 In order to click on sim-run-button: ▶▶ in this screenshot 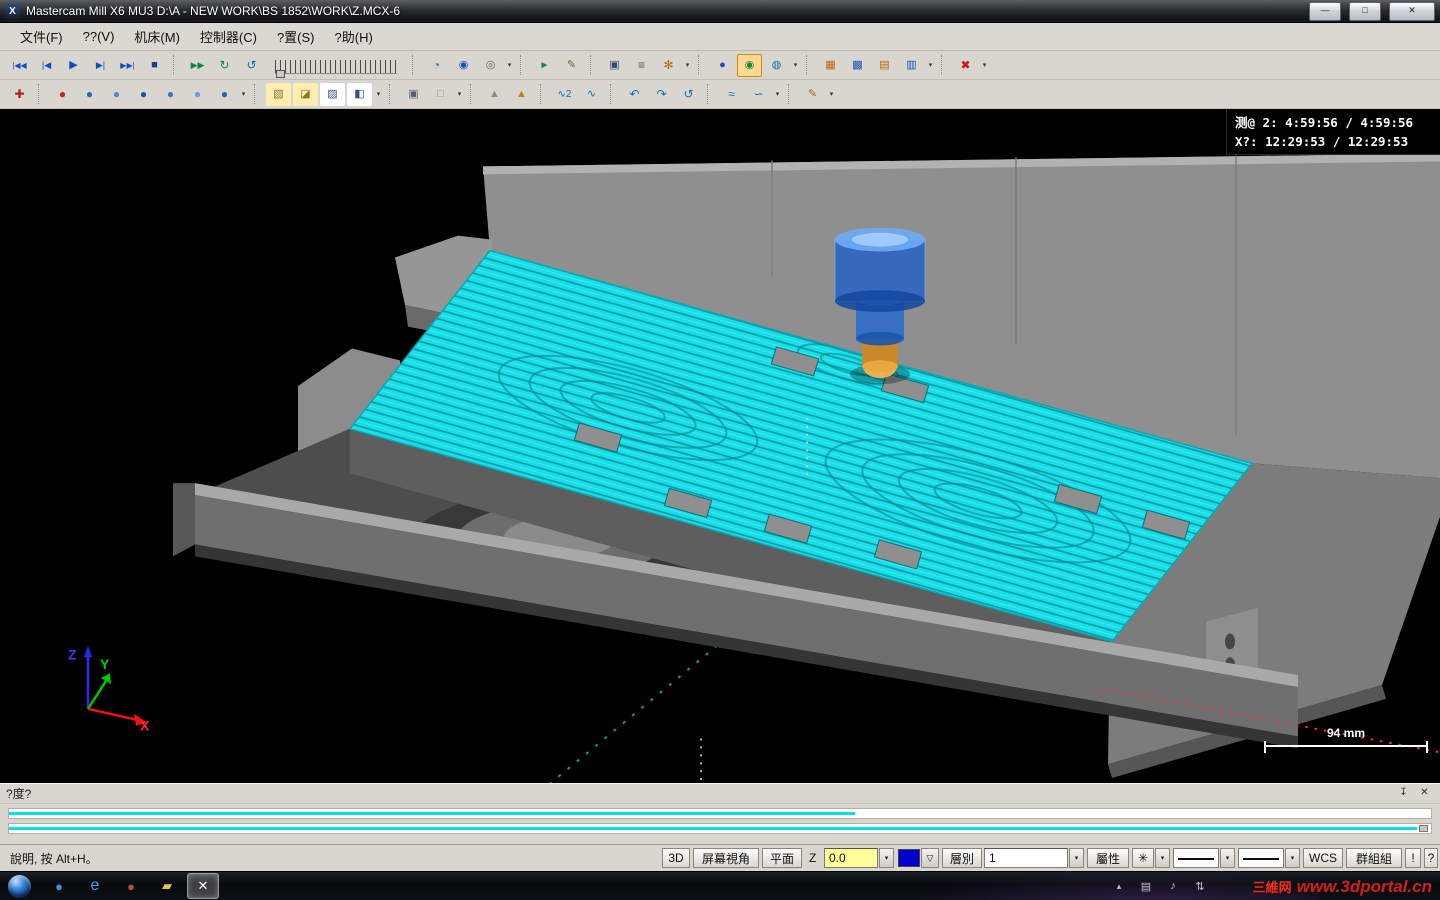, I will do `click(197, 65)`.